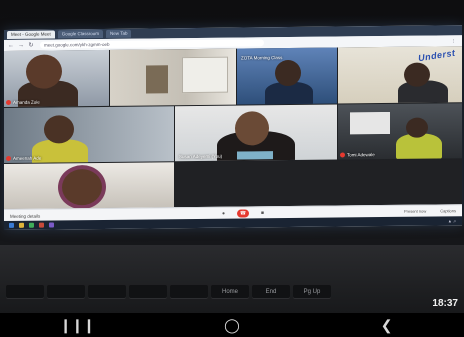 This screenshot has height=337, width=464. Describe the element at coordinates (445, 303) in the screenshot. I see `clock-overlay: 18:37` at that location.